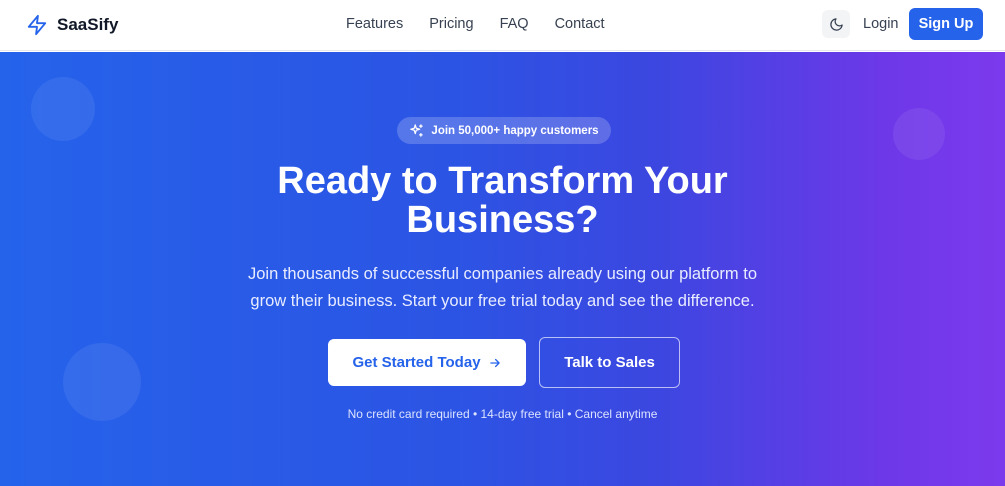  I want to click on nav-link-faq: FAQ, so click(514, 24).